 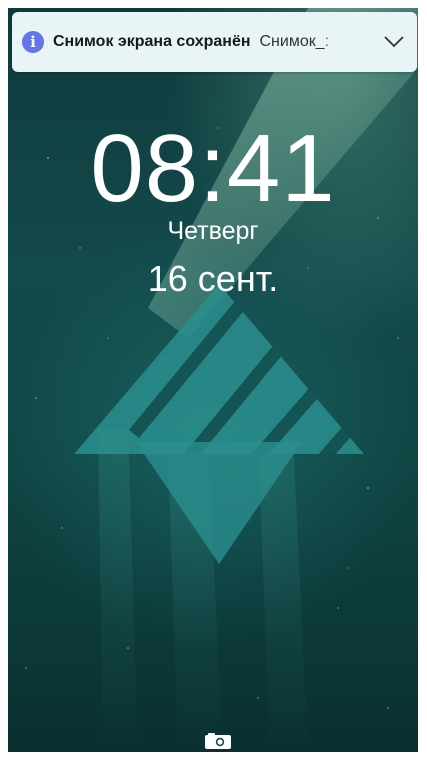 What do you see at coordinates (294, 41) in the screenshot?
I see `notification-body: Снимок_:` at bounding box center [294, 41].